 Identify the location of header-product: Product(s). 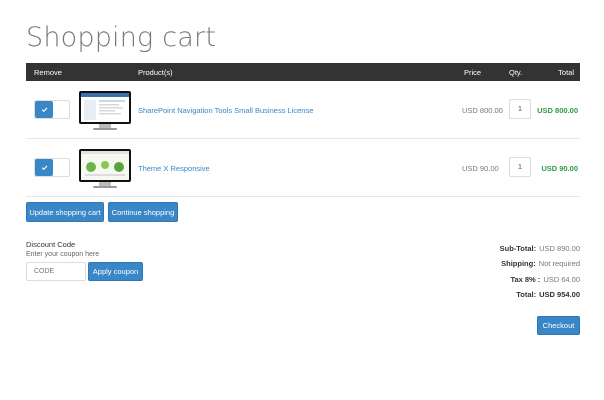
(155, 72).